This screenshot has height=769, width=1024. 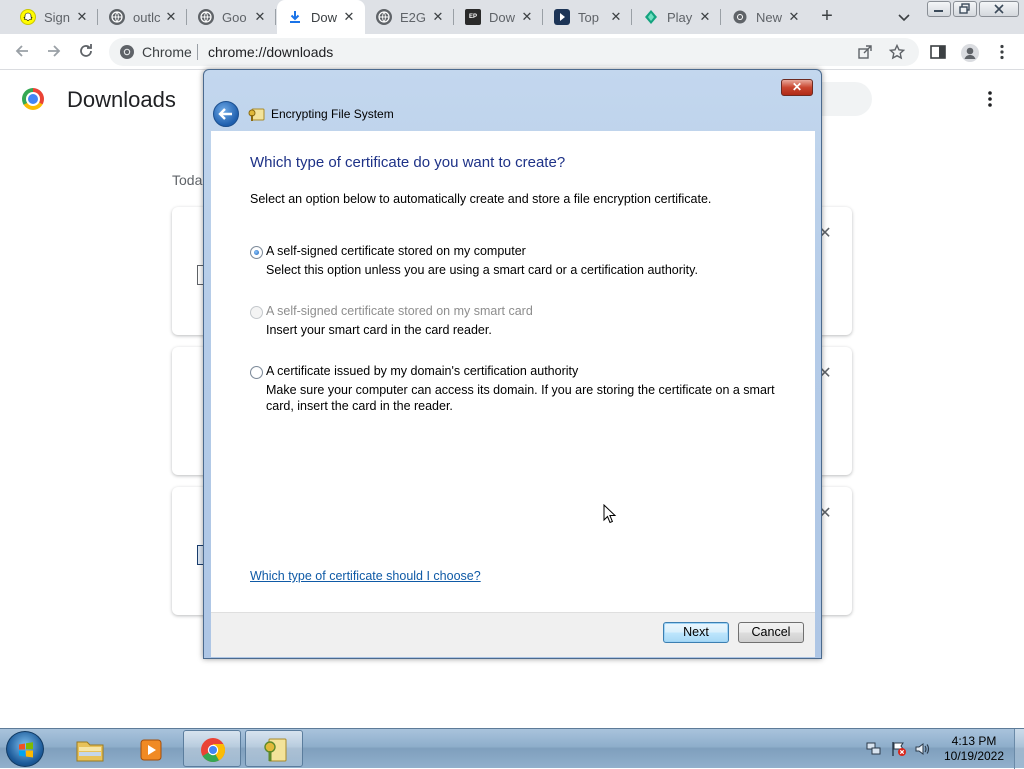 I want to click on tab-title: Sign, so click(x=57, y=17).